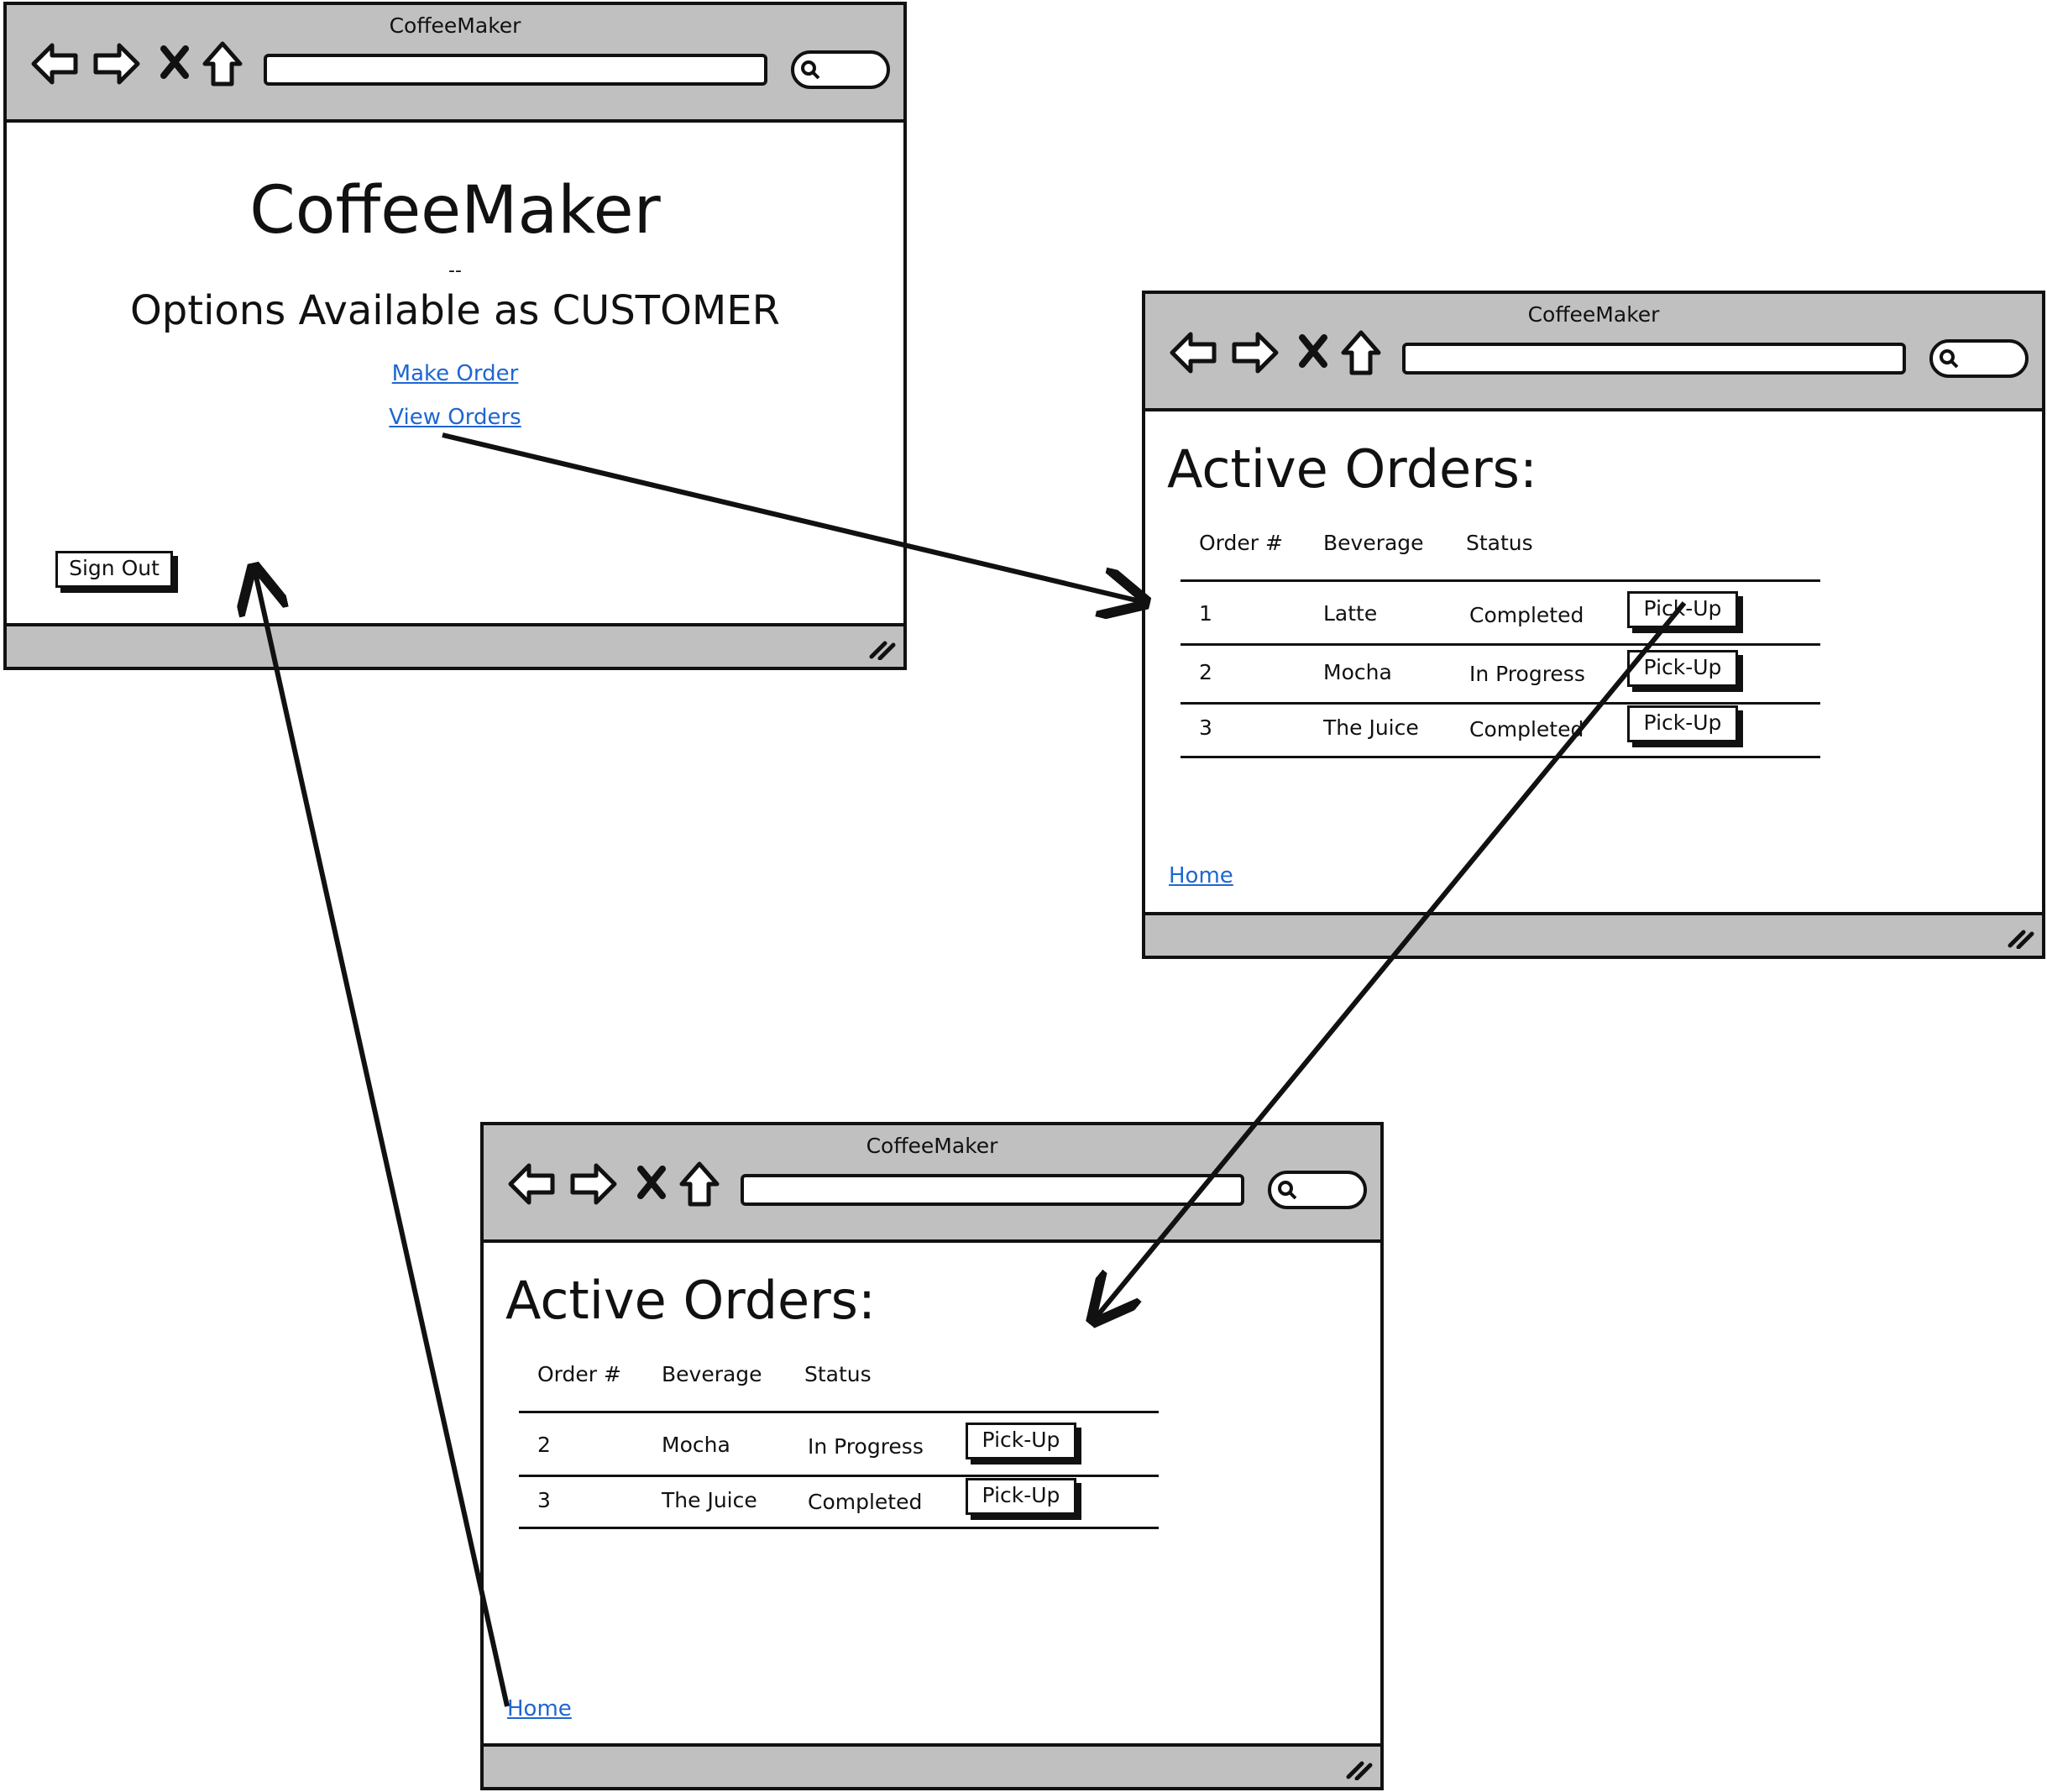  I want to click on beverage-name: Latte, so click(1350, 613).